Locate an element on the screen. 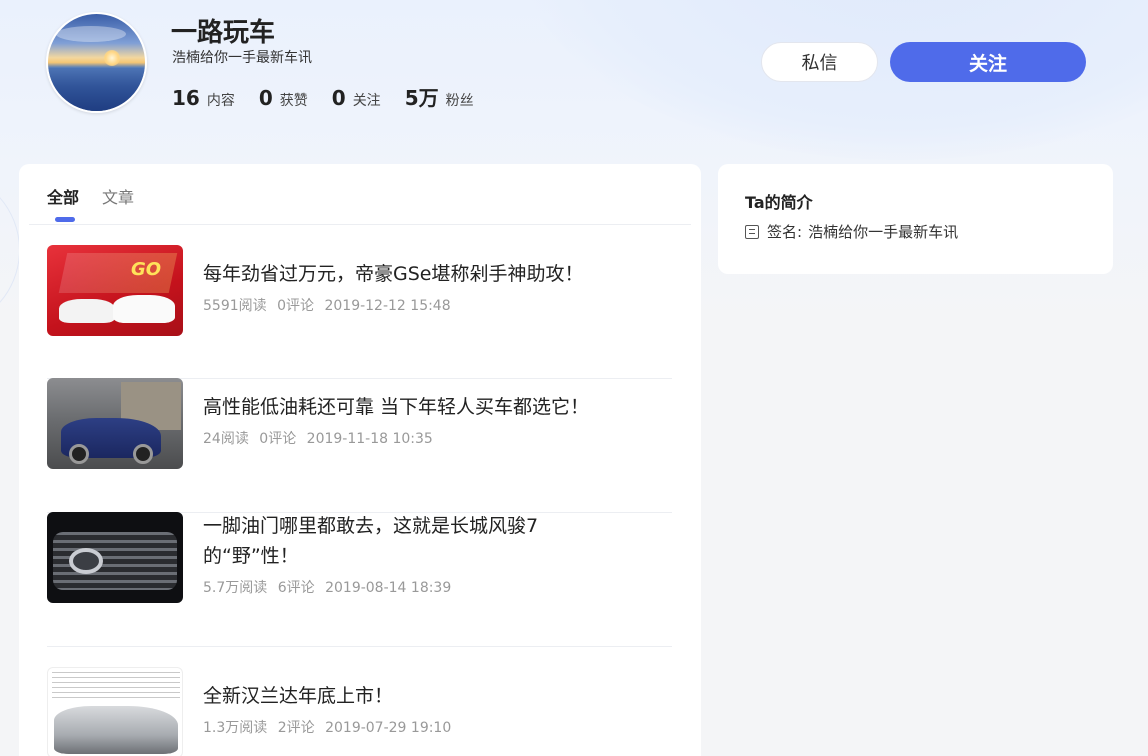 This screenshot has width=1148, height=756. stat-number: 5万 is located at coordinates (421, 98).